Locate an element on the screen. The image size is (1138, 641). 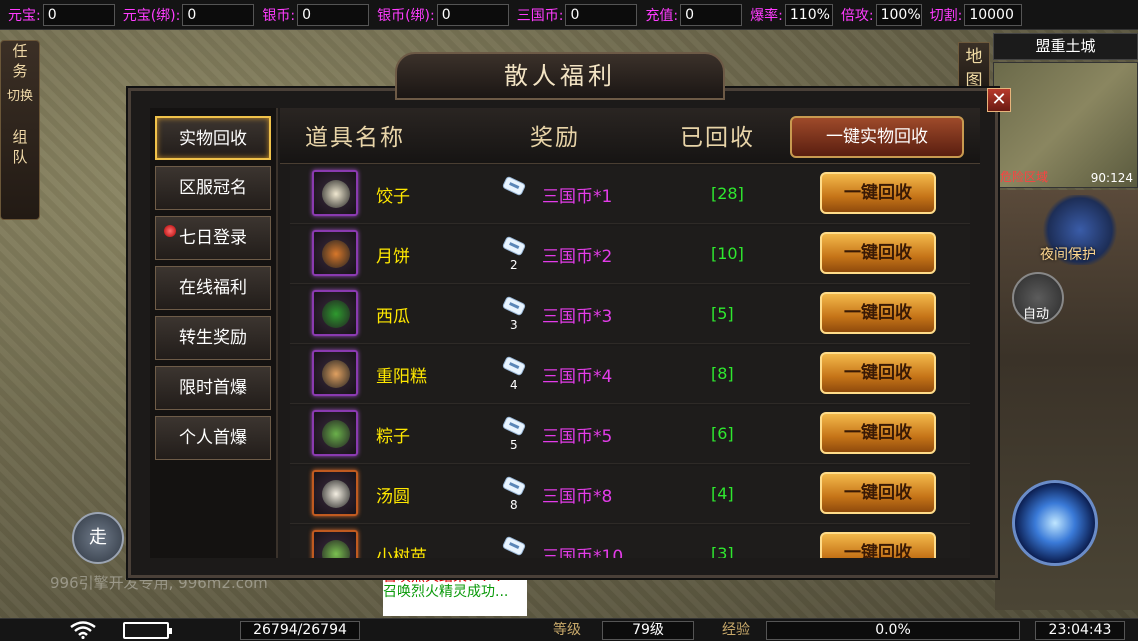
left-side-tabs: 任 务 切换 组 队 is located at coordinates (20, 130).